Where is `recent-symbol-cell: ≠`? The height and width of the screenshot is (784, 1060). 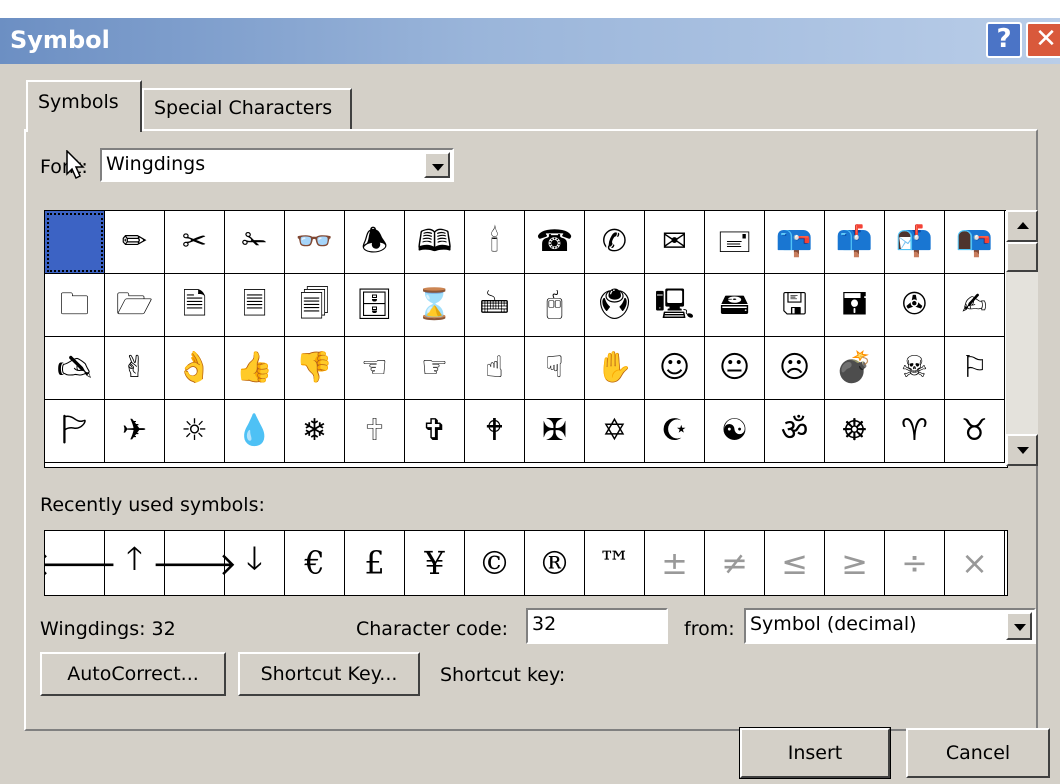
recent-symbol-cell: ≠ is located at coordinates (735, 563).